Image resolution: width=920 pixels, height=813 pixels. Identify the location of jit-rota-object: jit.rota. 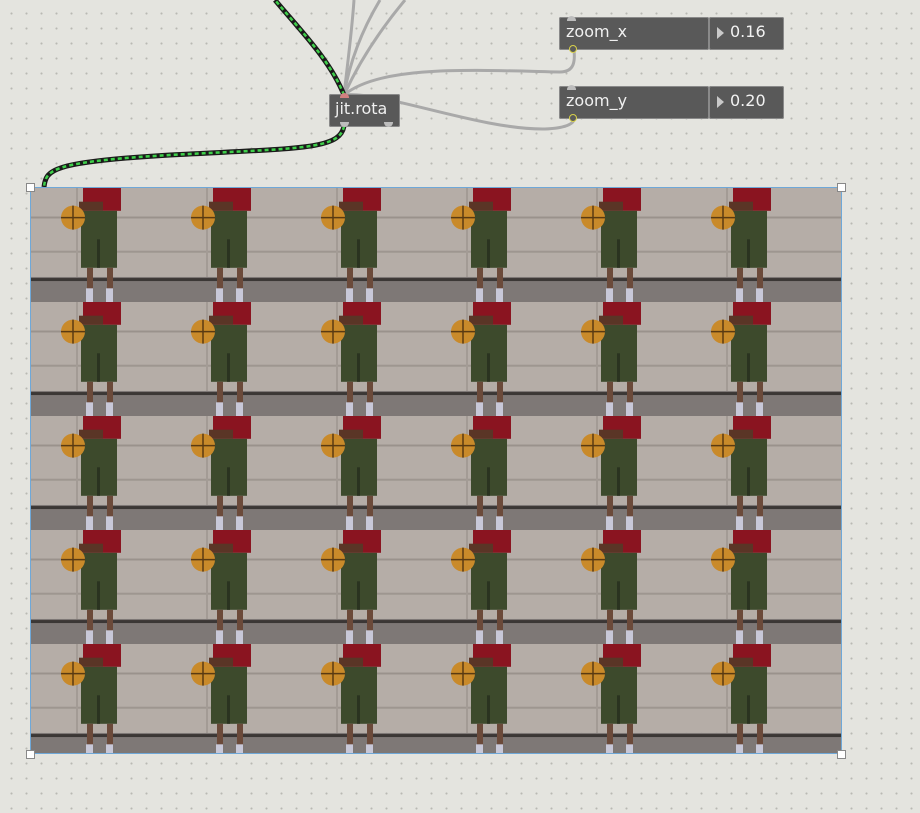
(364, 110).